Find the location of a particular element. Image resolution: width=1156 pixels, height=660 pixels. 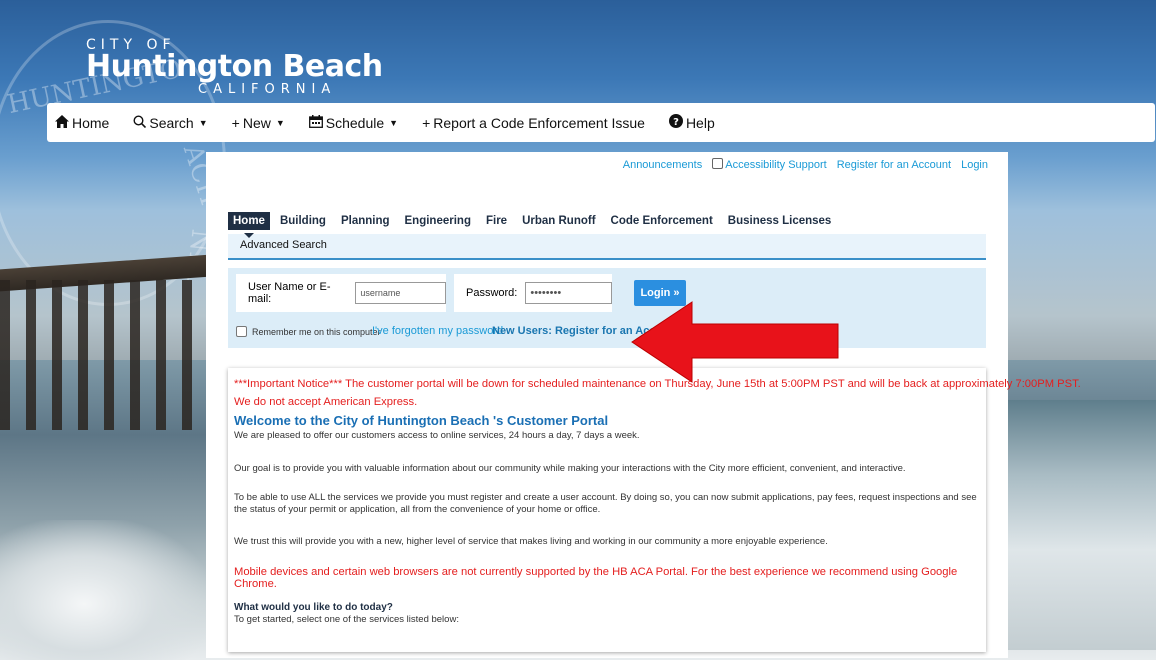

username-field-group: User Name or E-mail: username is located at coordinates (341, 293).